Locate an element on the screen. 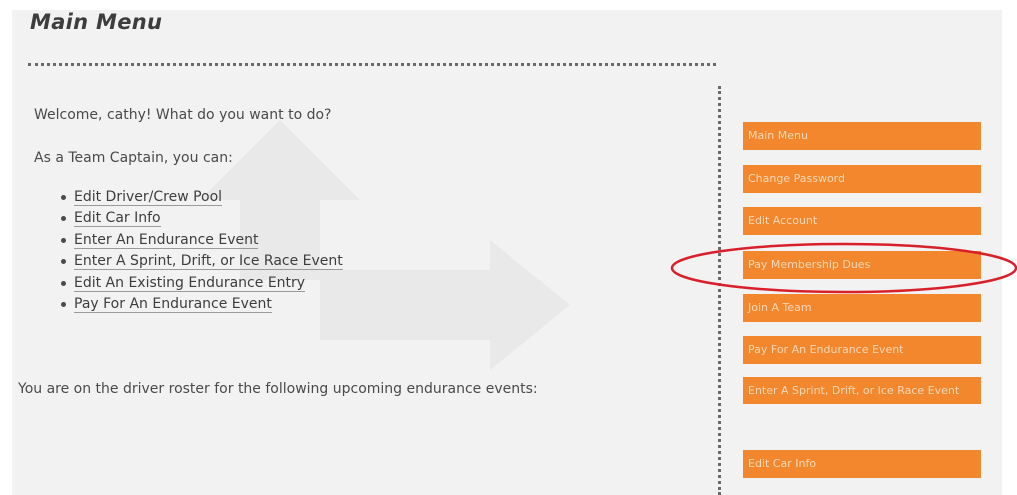 This screenshot has height=495, width=1017. sidebar-item-enter-sprint-drift-ice-event: Enter A Sprint, Drift, or Ice Race Event is located at coordinates (862, 390).